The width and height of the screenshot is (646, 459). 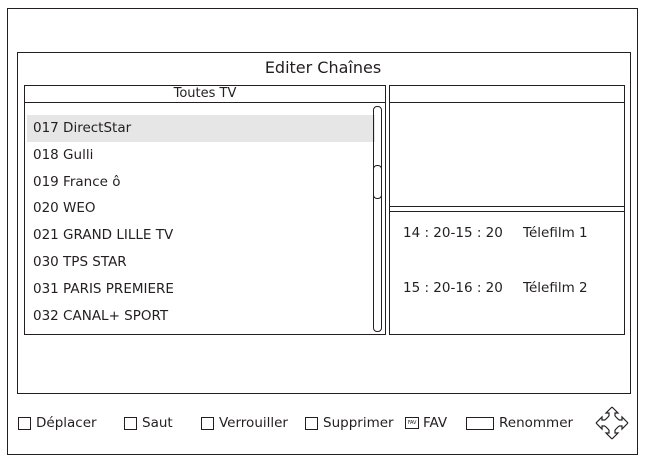 I want to click on channel-item: 030 TPS STAR, so click(x=201, y=262).